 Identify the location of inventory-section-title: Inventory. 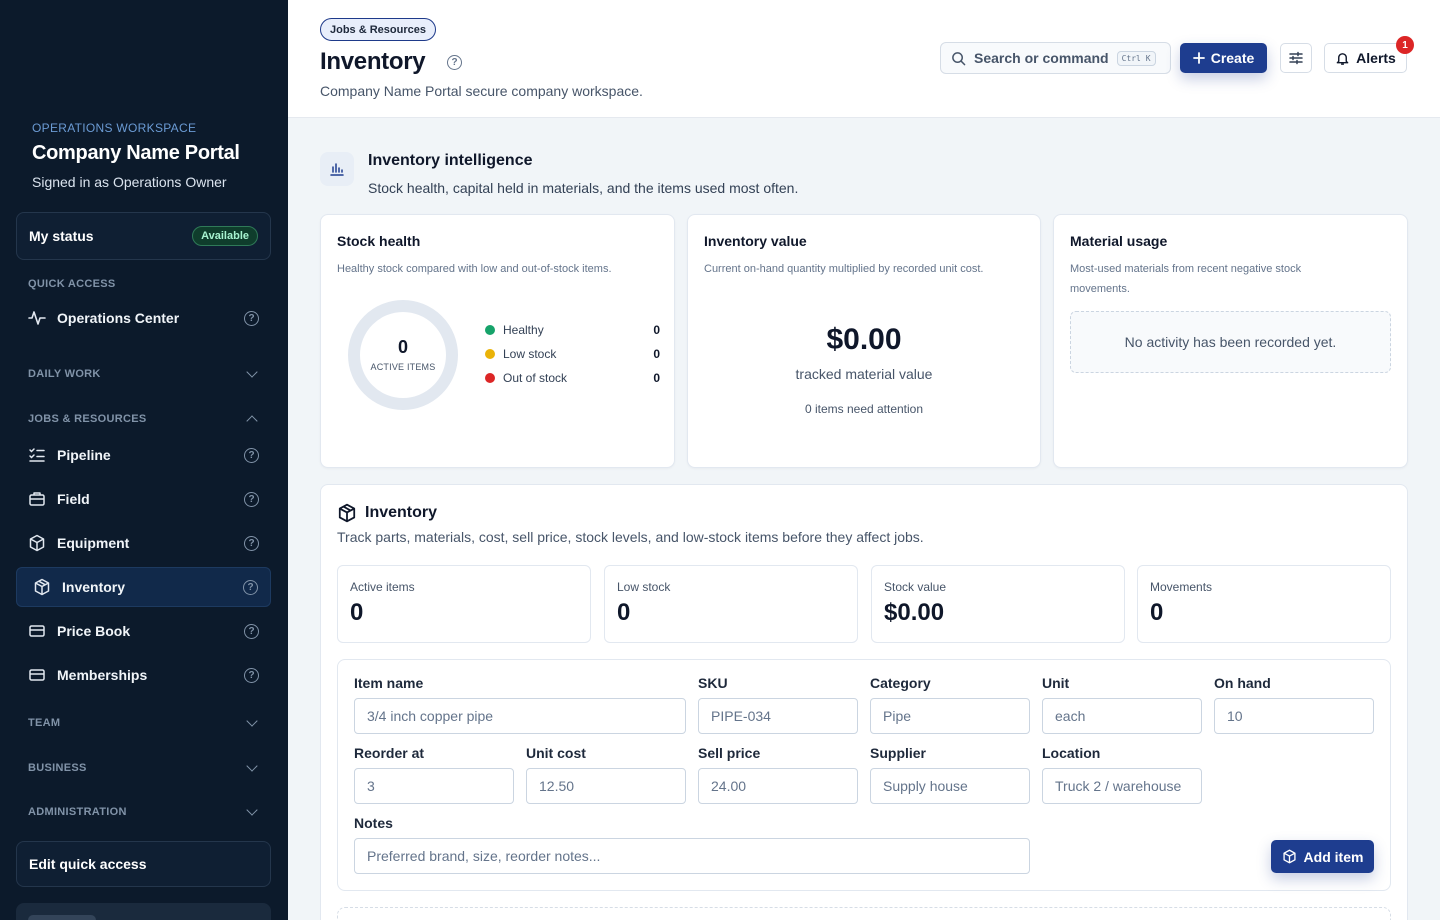
(401, 512).